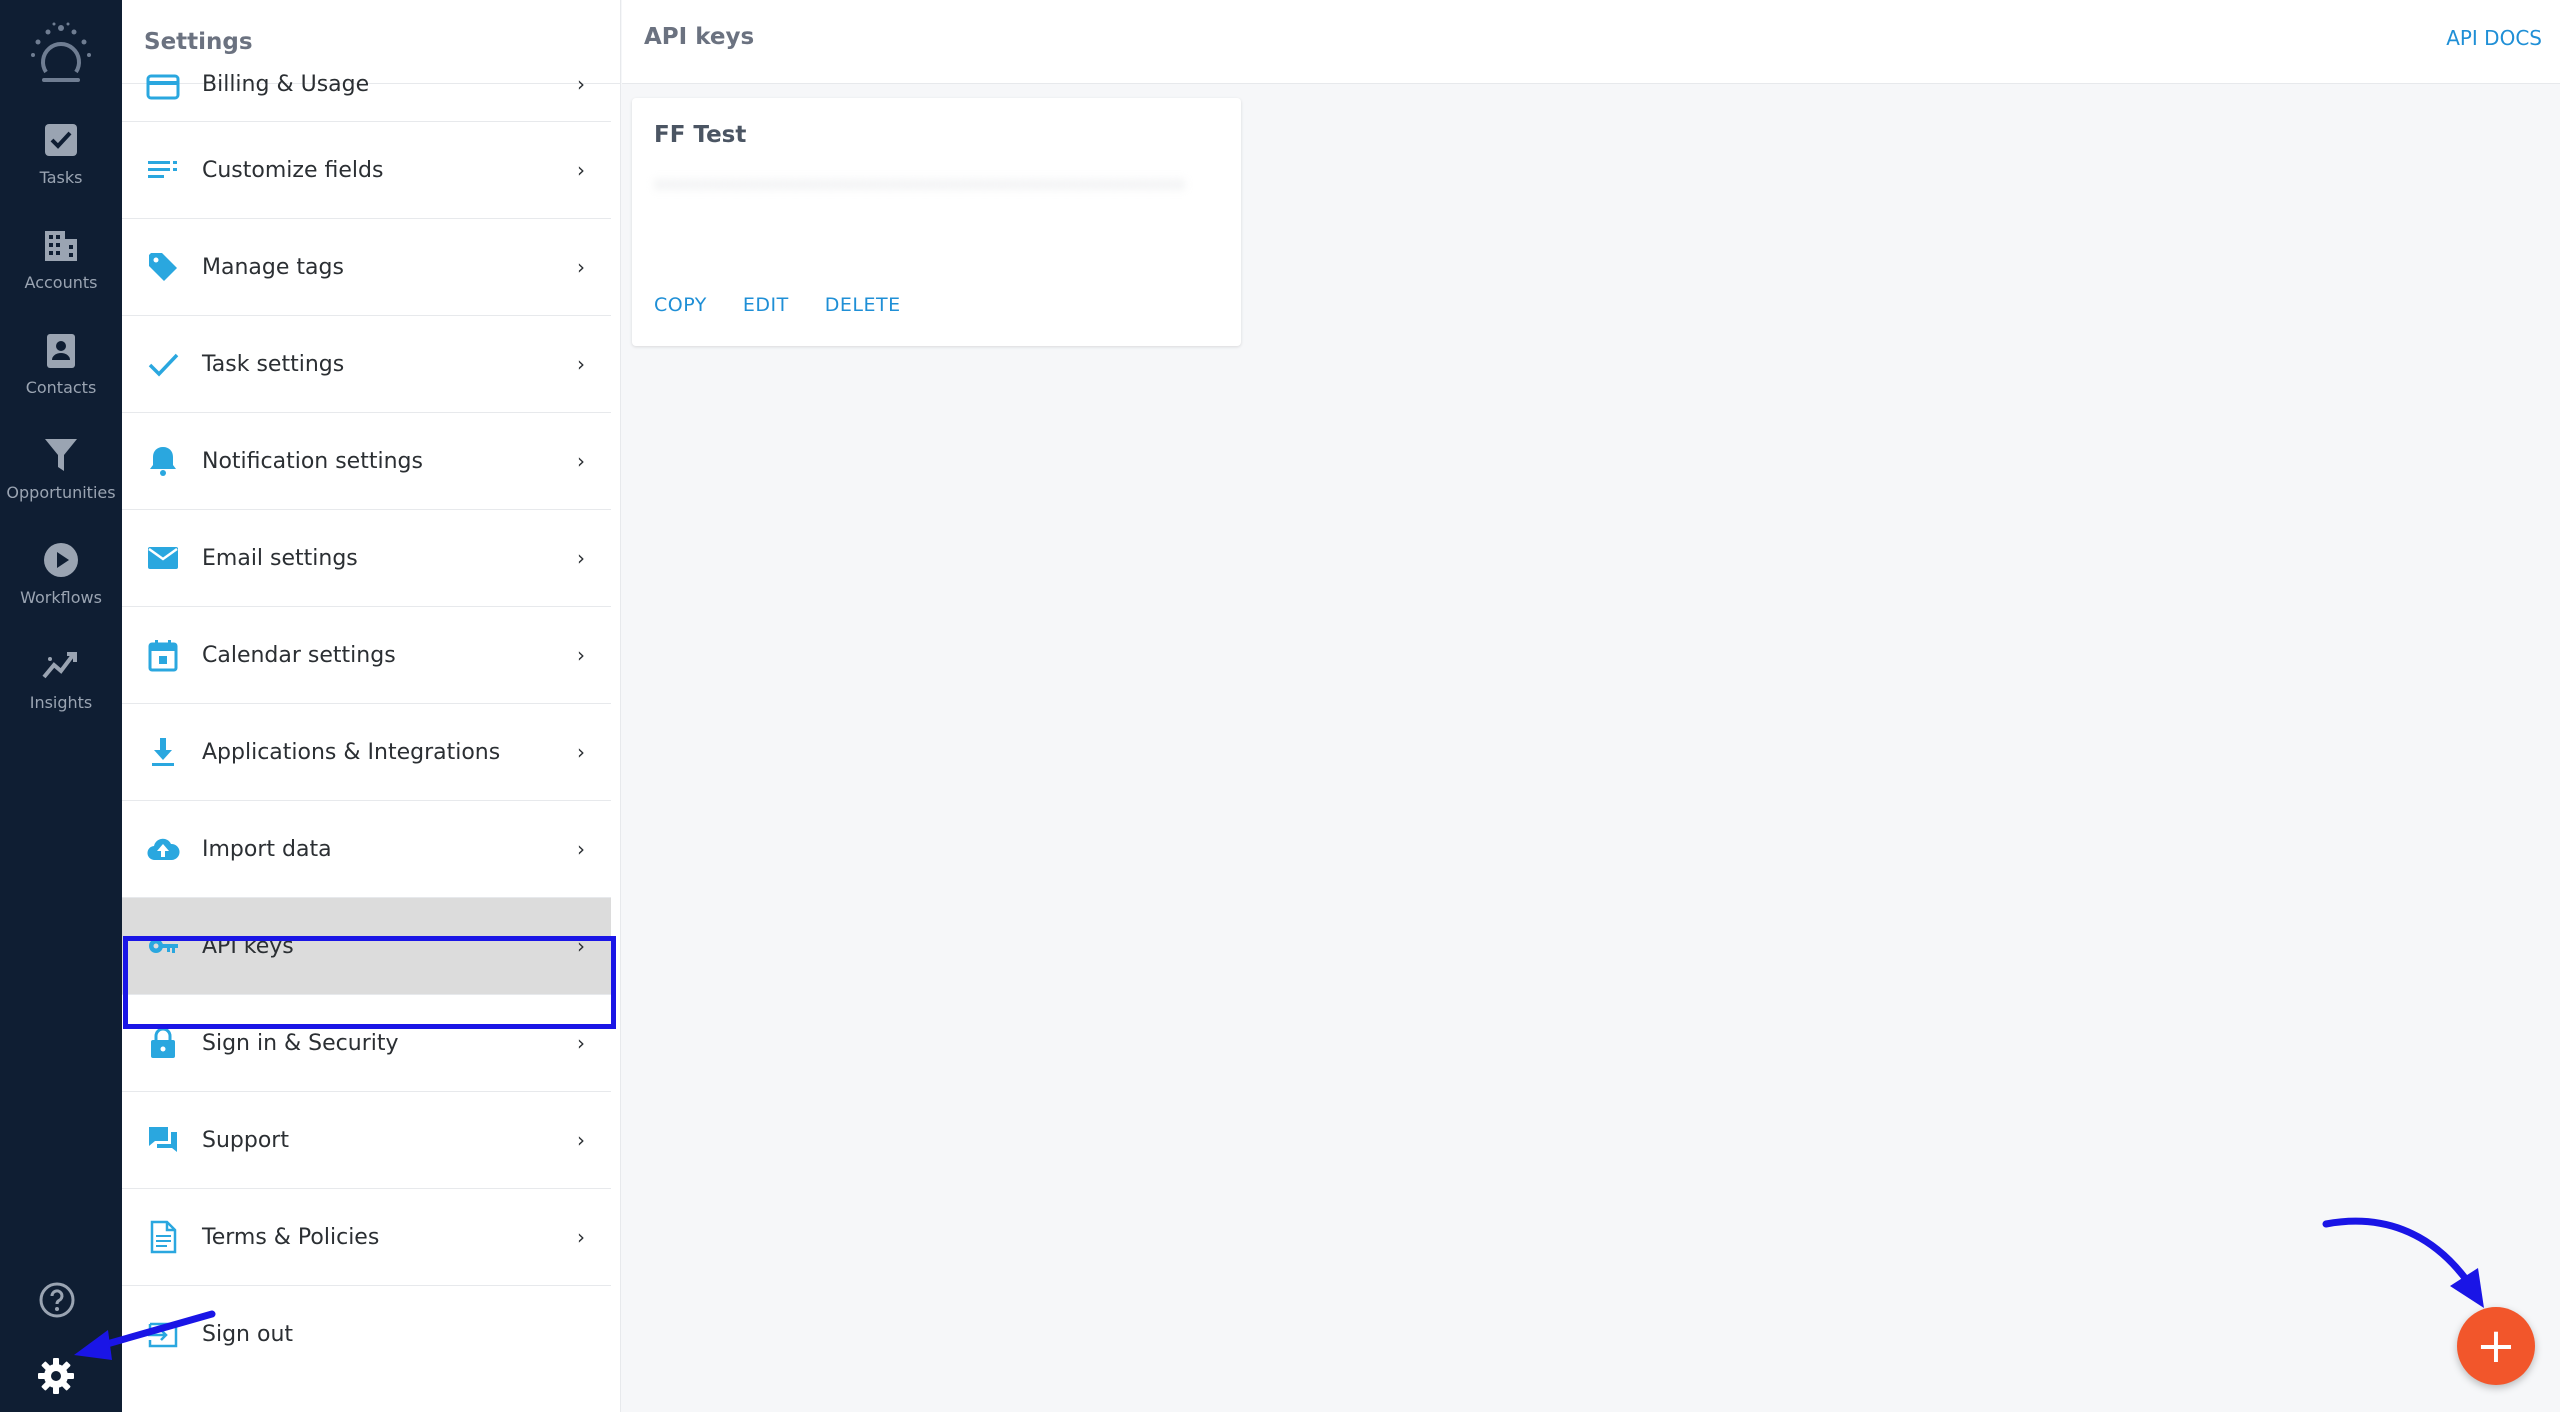  What do you see at coordinates (248, 946) in the screenshot?
I see `settings-item-label: API keys` at bounding box center [248, 946].